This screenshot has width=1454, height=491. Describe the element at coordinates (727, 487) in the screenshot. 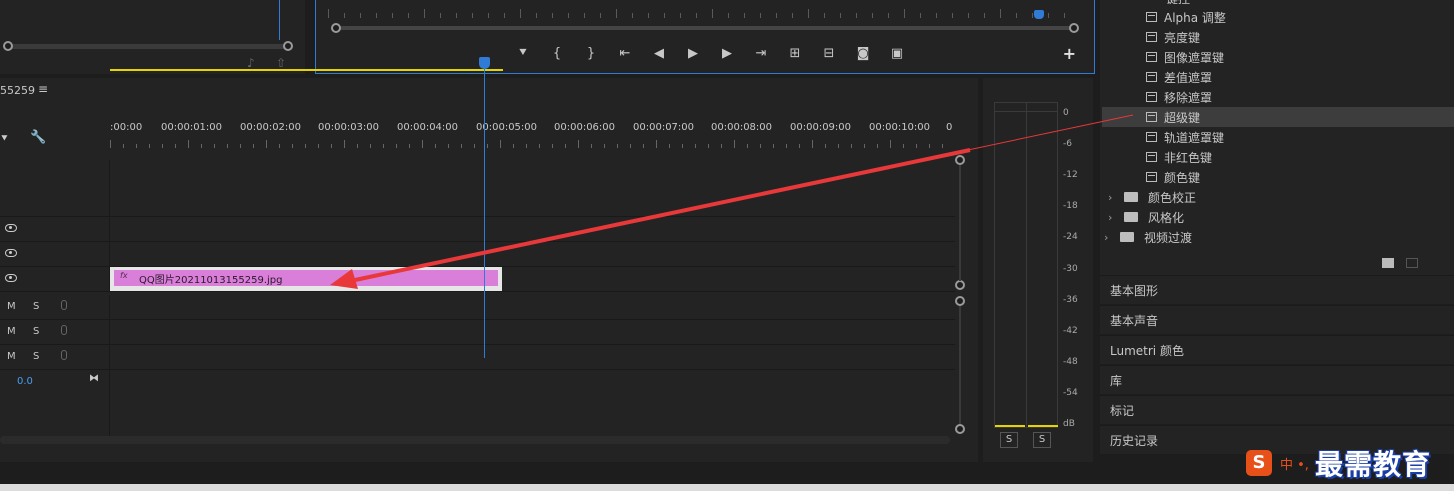

I see `status-bar` at that location.